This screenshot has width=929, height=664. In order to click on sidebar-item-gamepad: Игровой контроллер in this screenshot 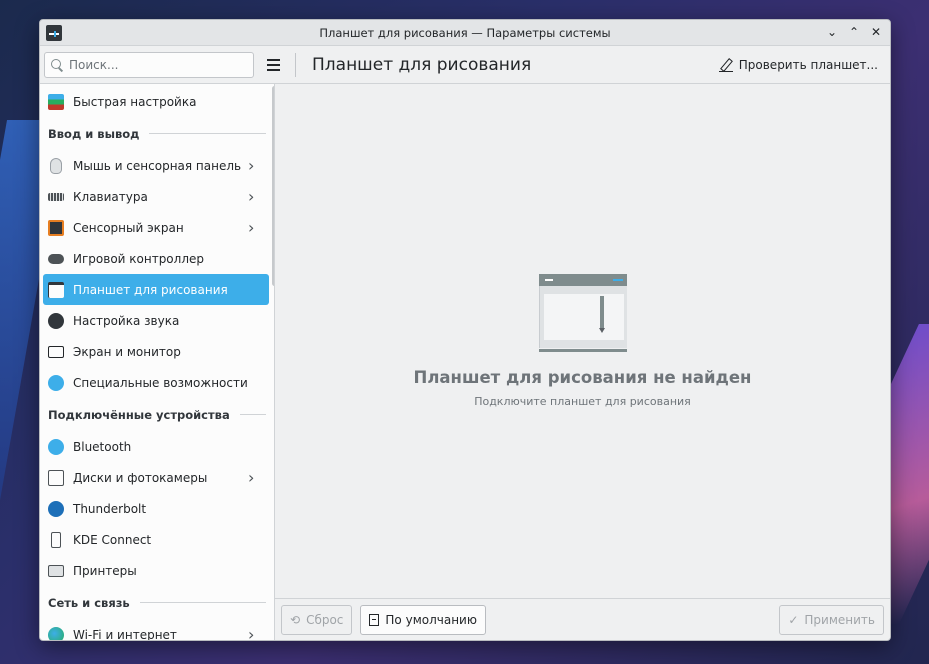, I will do `click(151, 258)`.